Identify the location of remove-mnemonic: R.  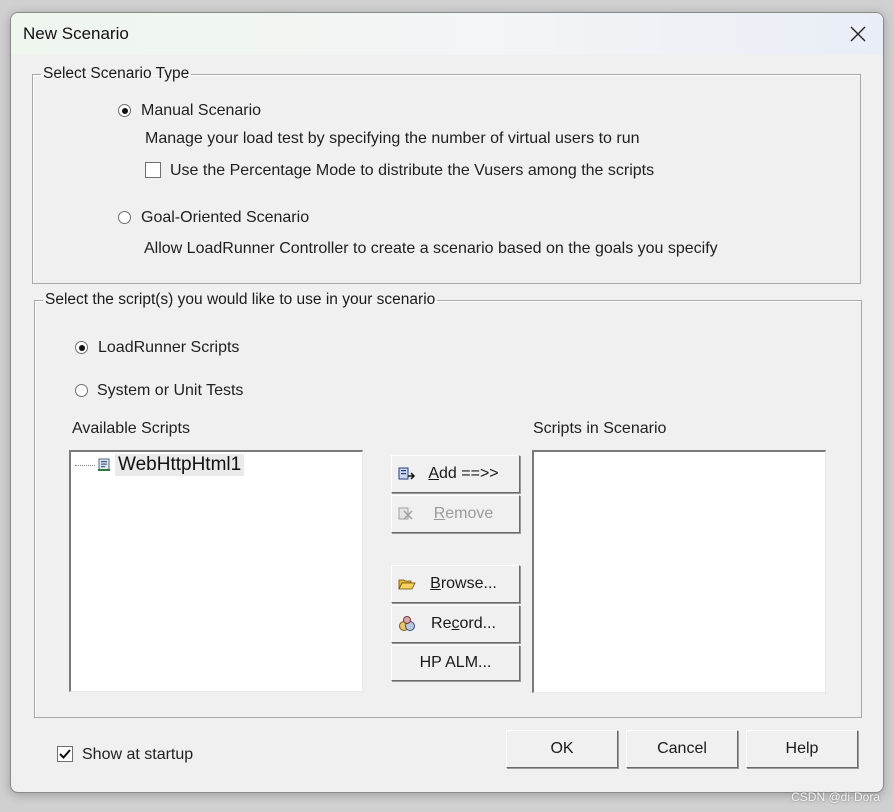
(439, 513).